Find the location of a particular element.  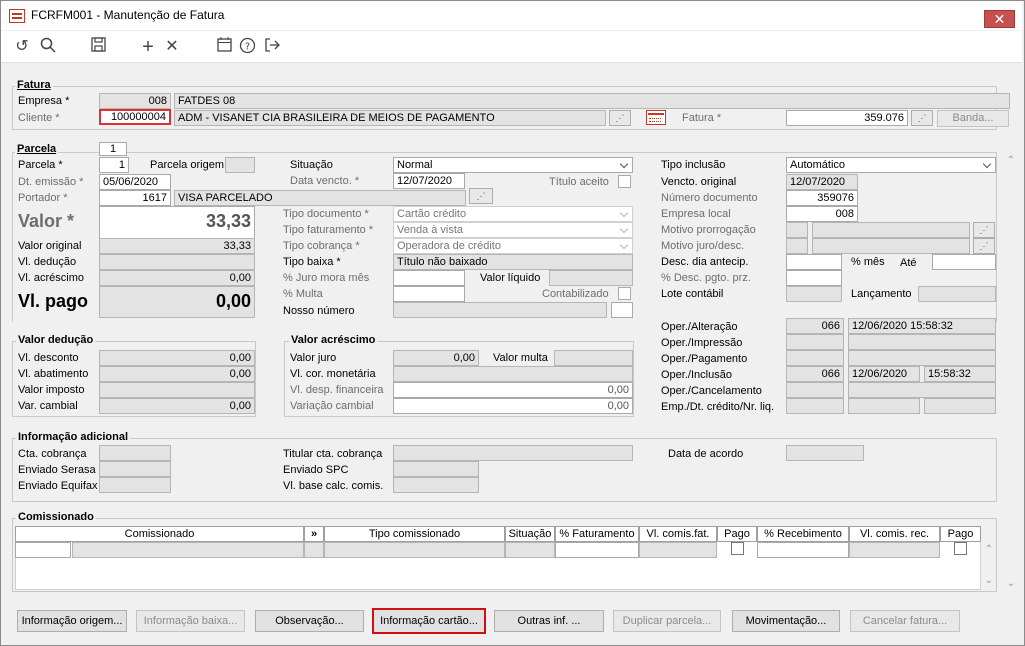

cliente-code-field: 100000004 is located at coordinates (135, 117).